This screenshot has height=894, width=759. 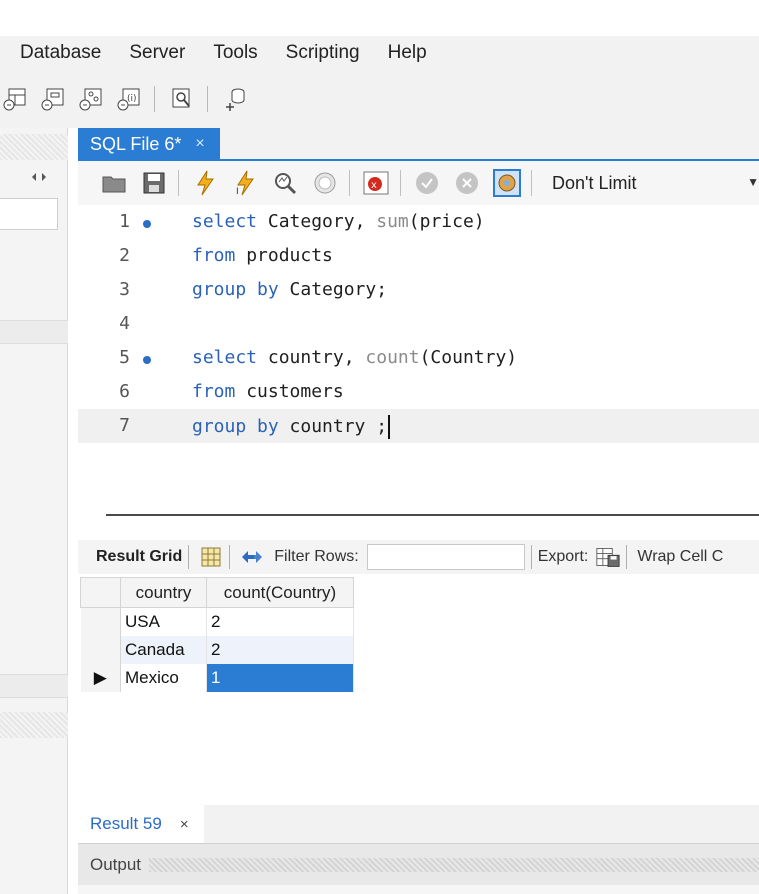 I want to click on menu-server: Server, so click(x=157, y=53).